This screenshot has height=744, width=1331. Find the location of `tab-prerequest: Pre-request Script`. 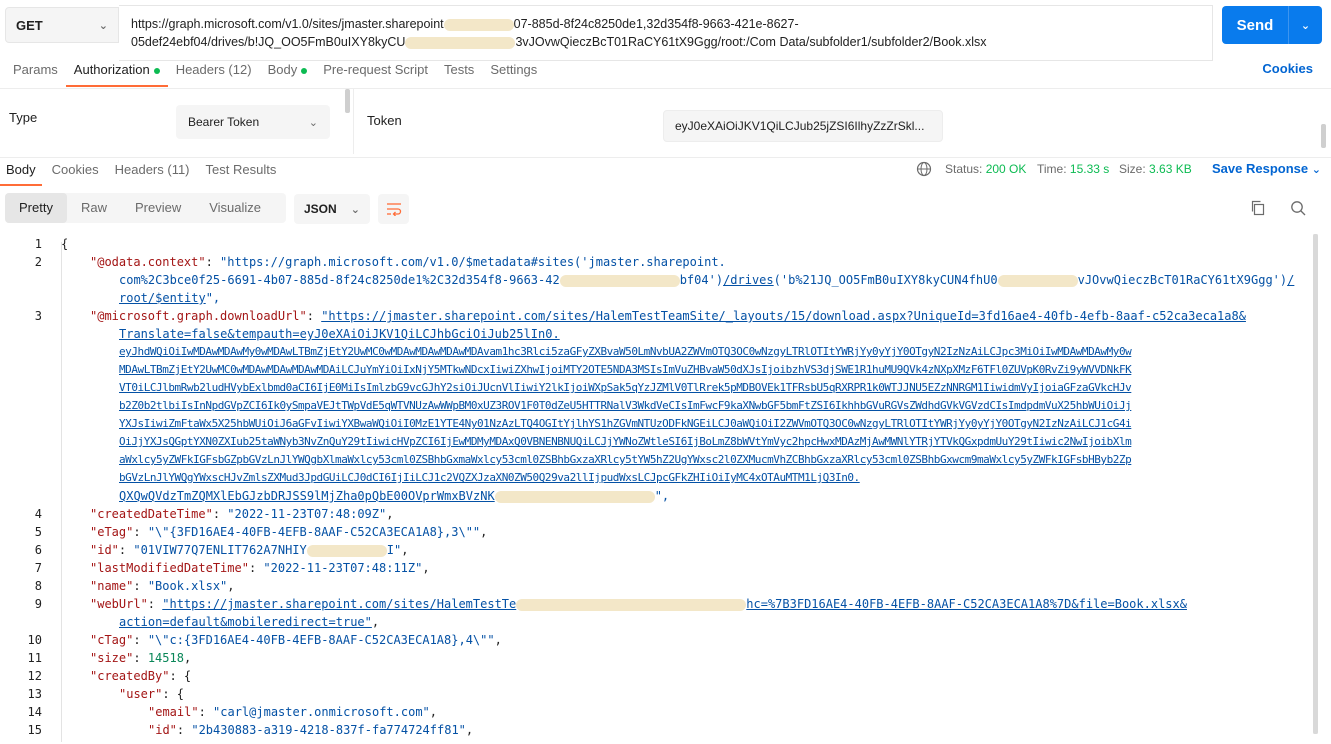

tab-prerequest: Pre-request Script is located at coordinates (375, 73).